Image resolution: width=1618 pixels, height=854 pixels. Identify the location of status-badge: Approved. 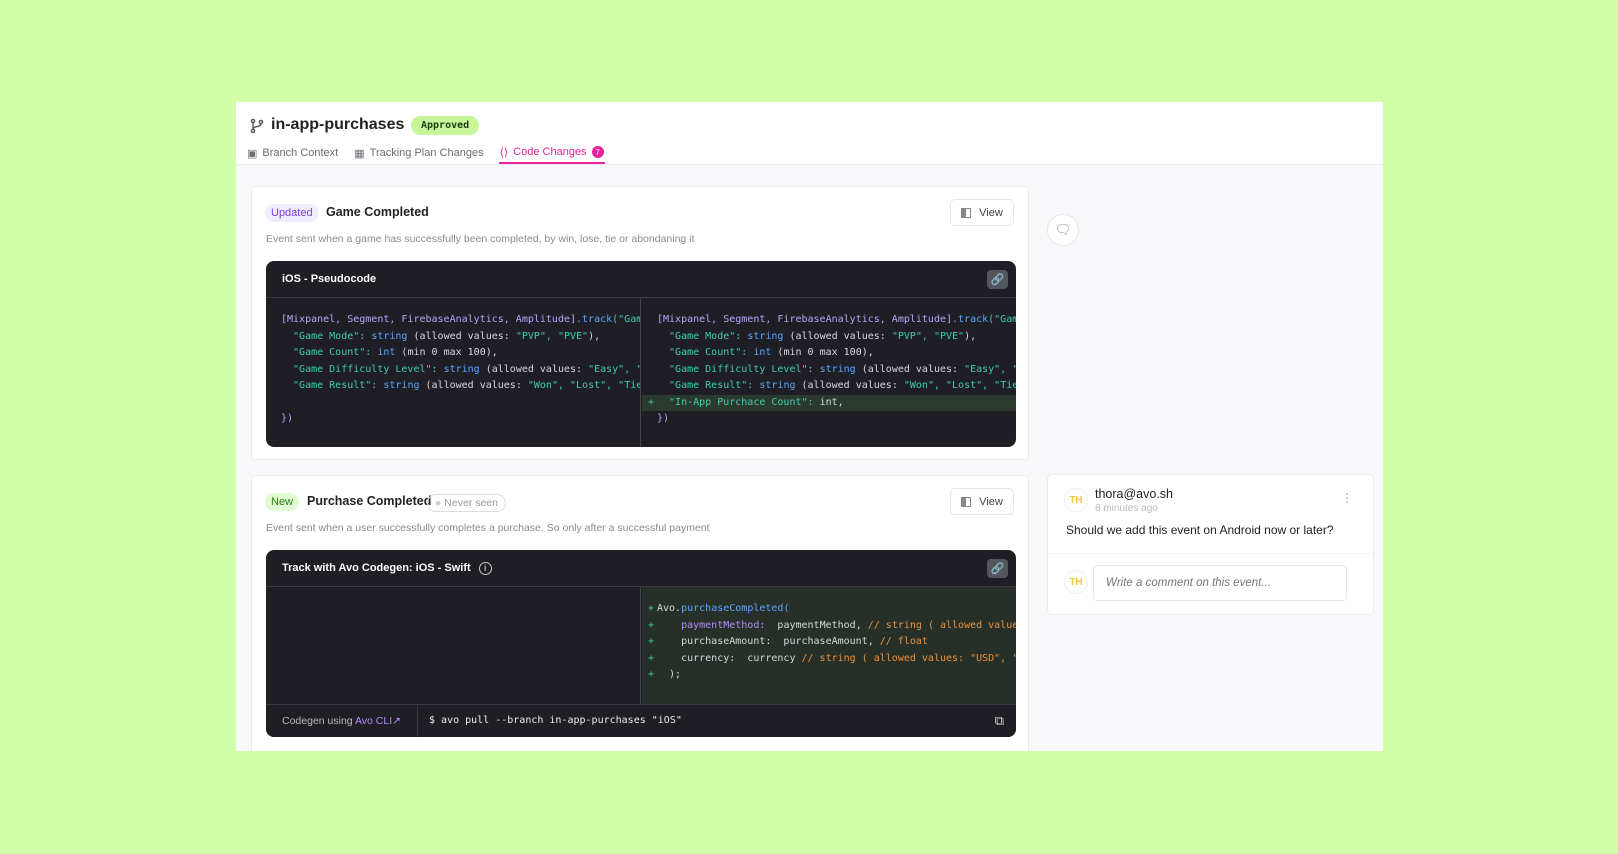
(445, 125).